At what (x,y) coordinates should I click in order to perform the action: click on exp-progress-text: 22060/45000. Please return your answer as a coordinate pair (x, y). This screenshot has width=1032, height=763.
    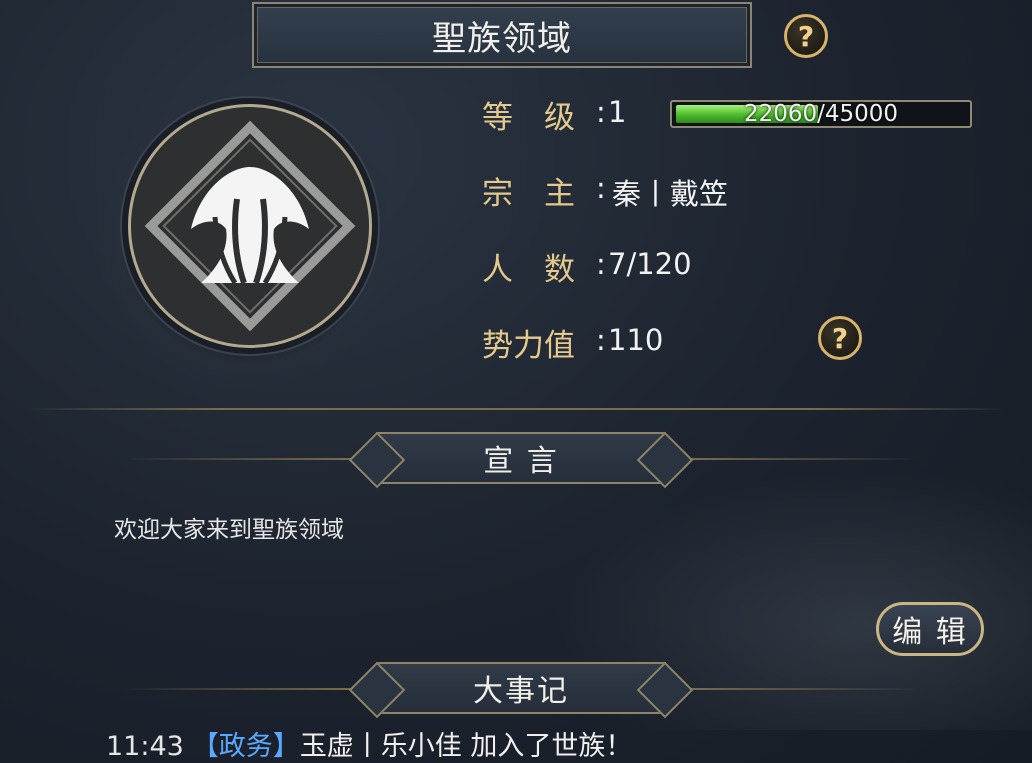
    Looking at the image, I should click on (821, 114).